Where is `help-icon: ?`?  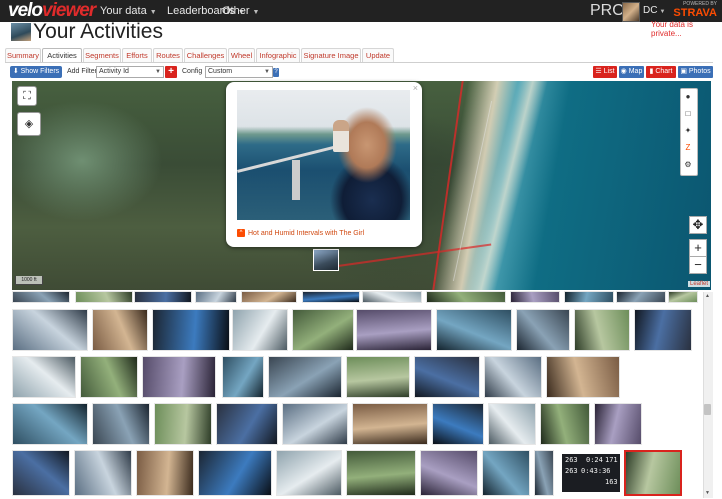 help-icon: ? is located at coordinates (276, 72).